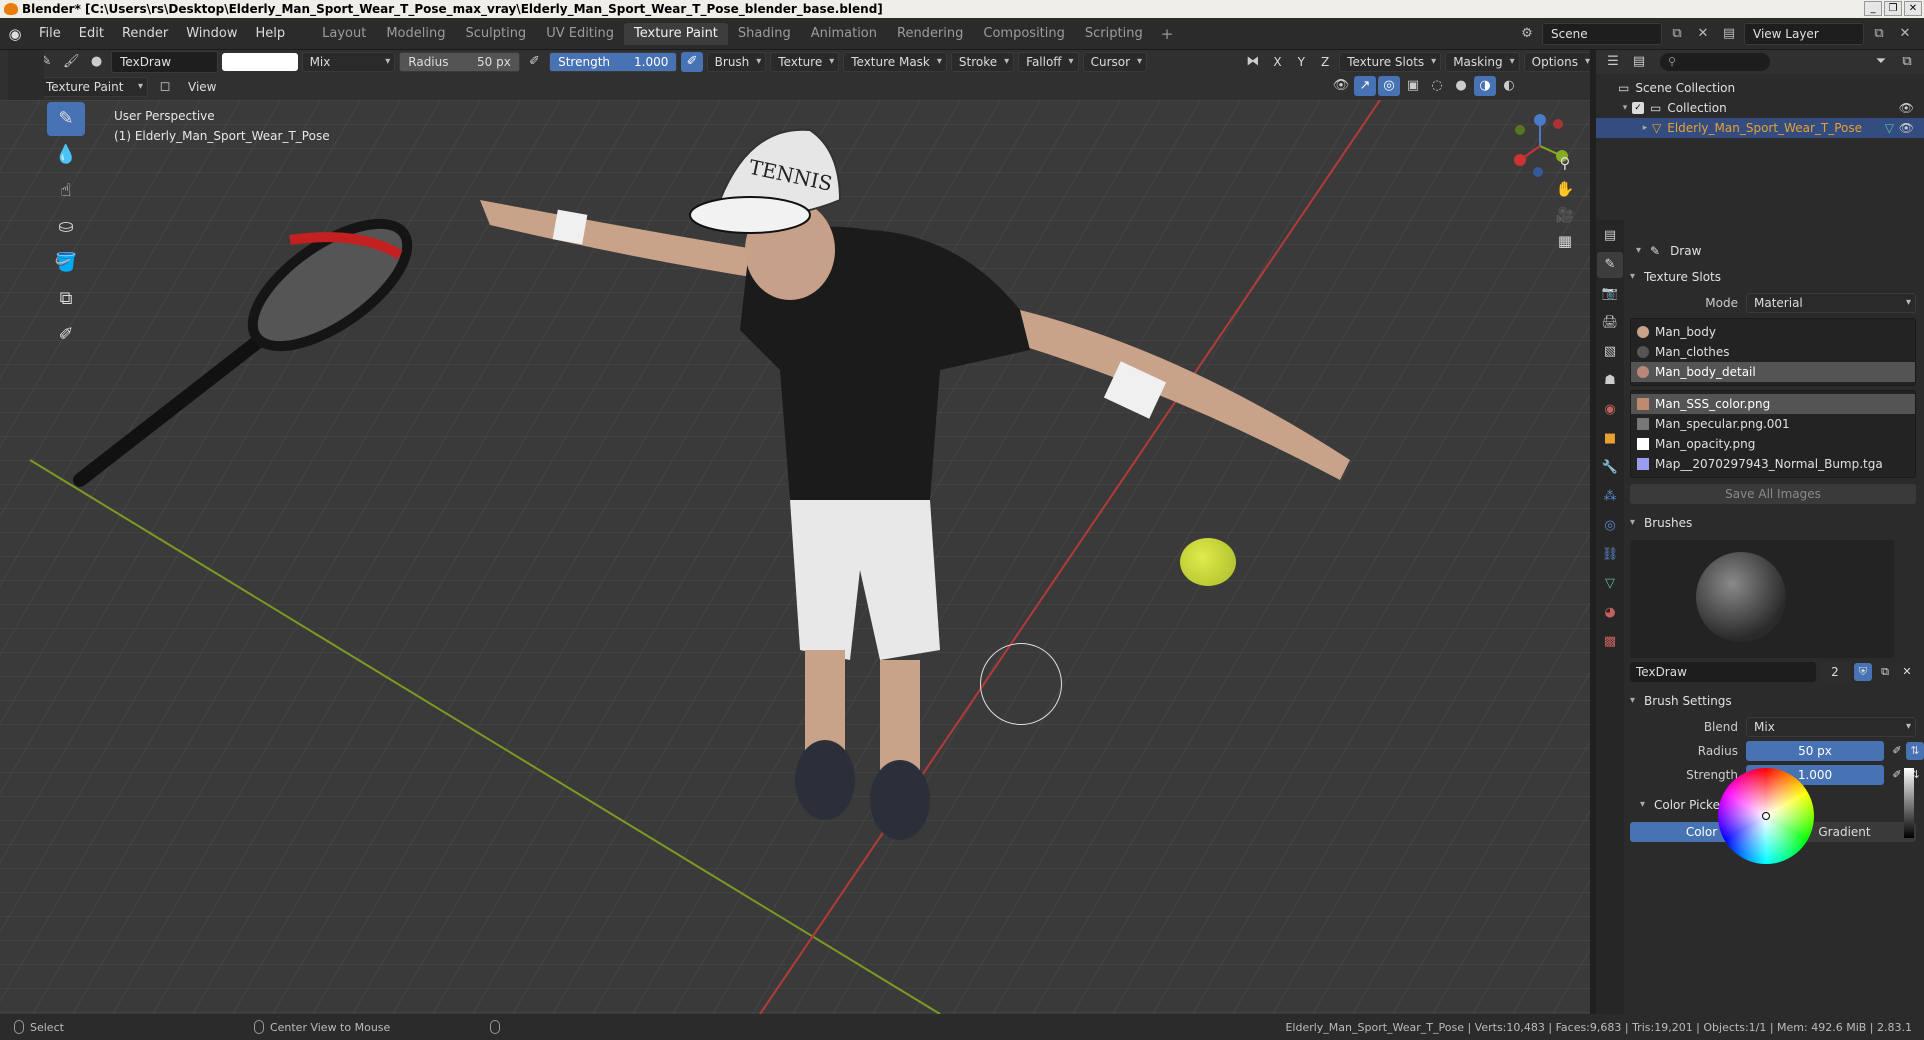 The height and width of the screenshot is (1040, 1924). Describe the element at coordinates (930, 34) in the screenshot. I see `tab-rendering: Rendering` at that location.